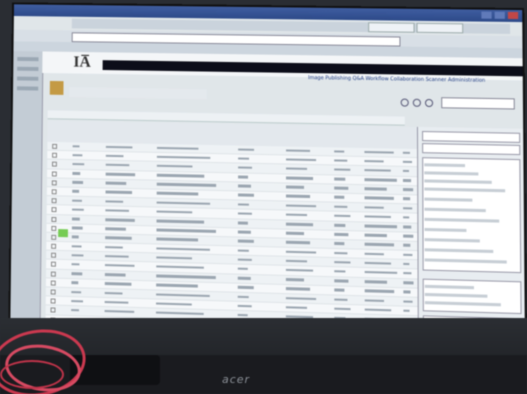 The image size is (527, 394). Describe the element at coordinates (513, 15) in the screenshot. I see `close-icon` at that location.